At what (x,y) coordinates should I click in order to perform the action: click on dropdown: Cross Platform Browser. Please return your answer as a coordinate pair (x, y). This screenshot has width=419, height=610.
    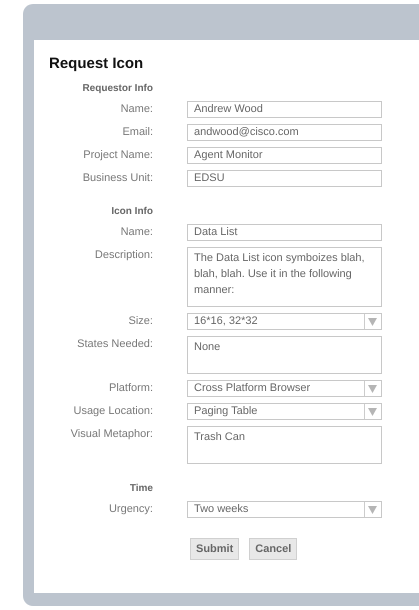
    Looking at the image, I should click on (284, 388).